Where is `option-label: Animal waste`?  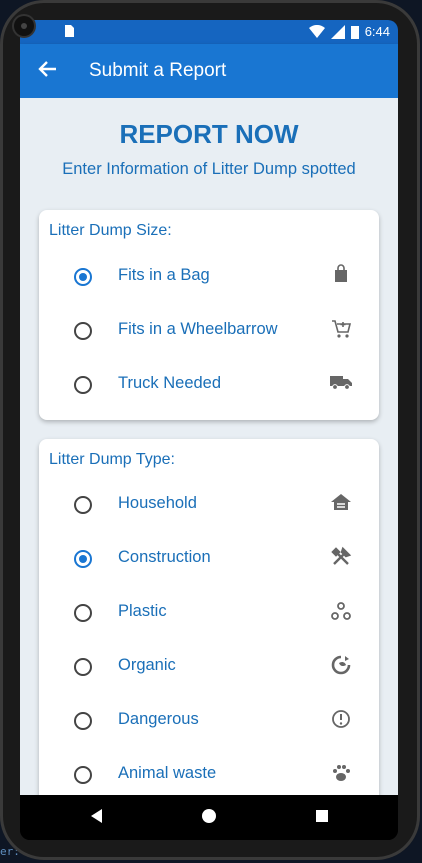
option-label: Animal waste is located at coordinates (167, 773).